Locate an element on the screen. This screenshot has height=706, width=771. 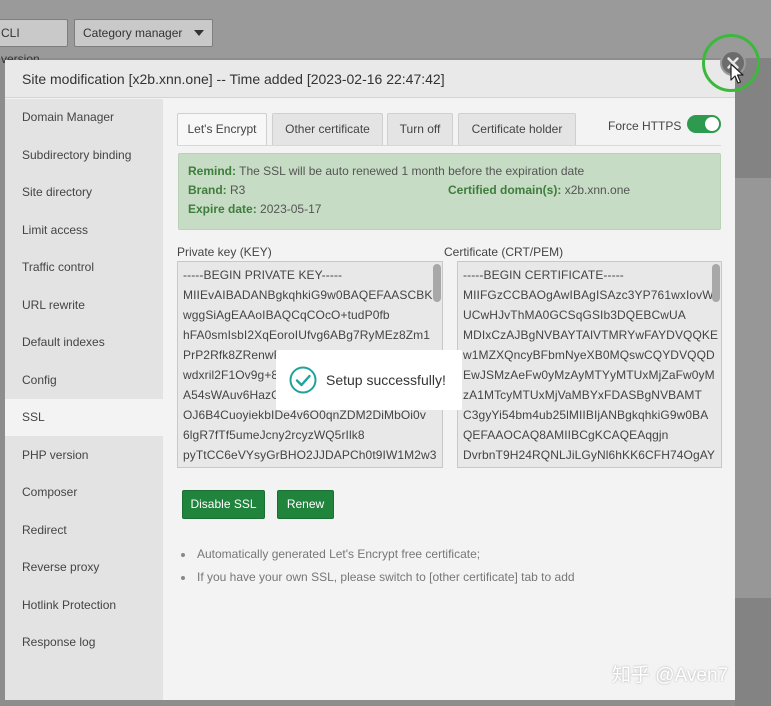
cert-line: w1MZXQncyBFbmNyeXB0MQswCQYDVQQD is located at coordinates (589, 355).